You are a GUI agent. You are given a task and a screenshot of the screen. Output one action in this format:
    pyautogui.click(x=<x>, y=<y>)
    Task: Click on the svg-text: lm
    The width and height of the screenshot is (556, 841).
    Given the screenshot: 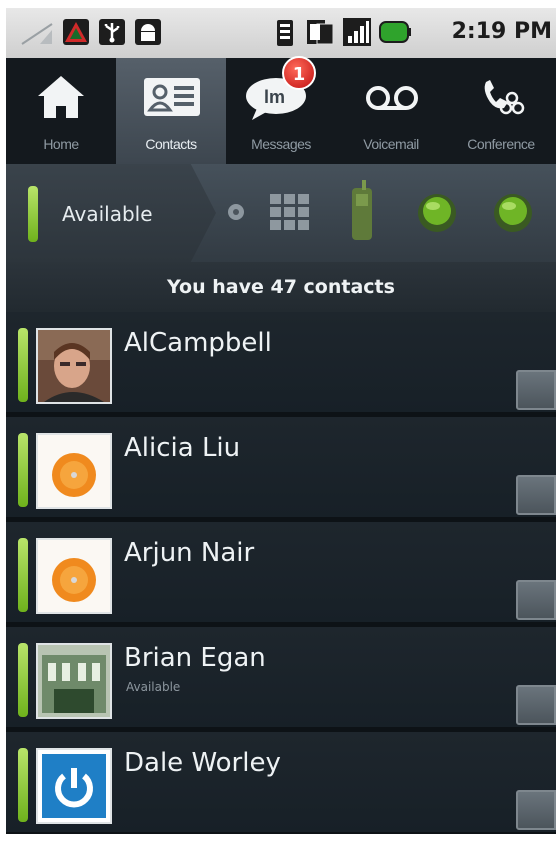 What is the action you would take?
    pyautogui.click(x=274, y=97)
    